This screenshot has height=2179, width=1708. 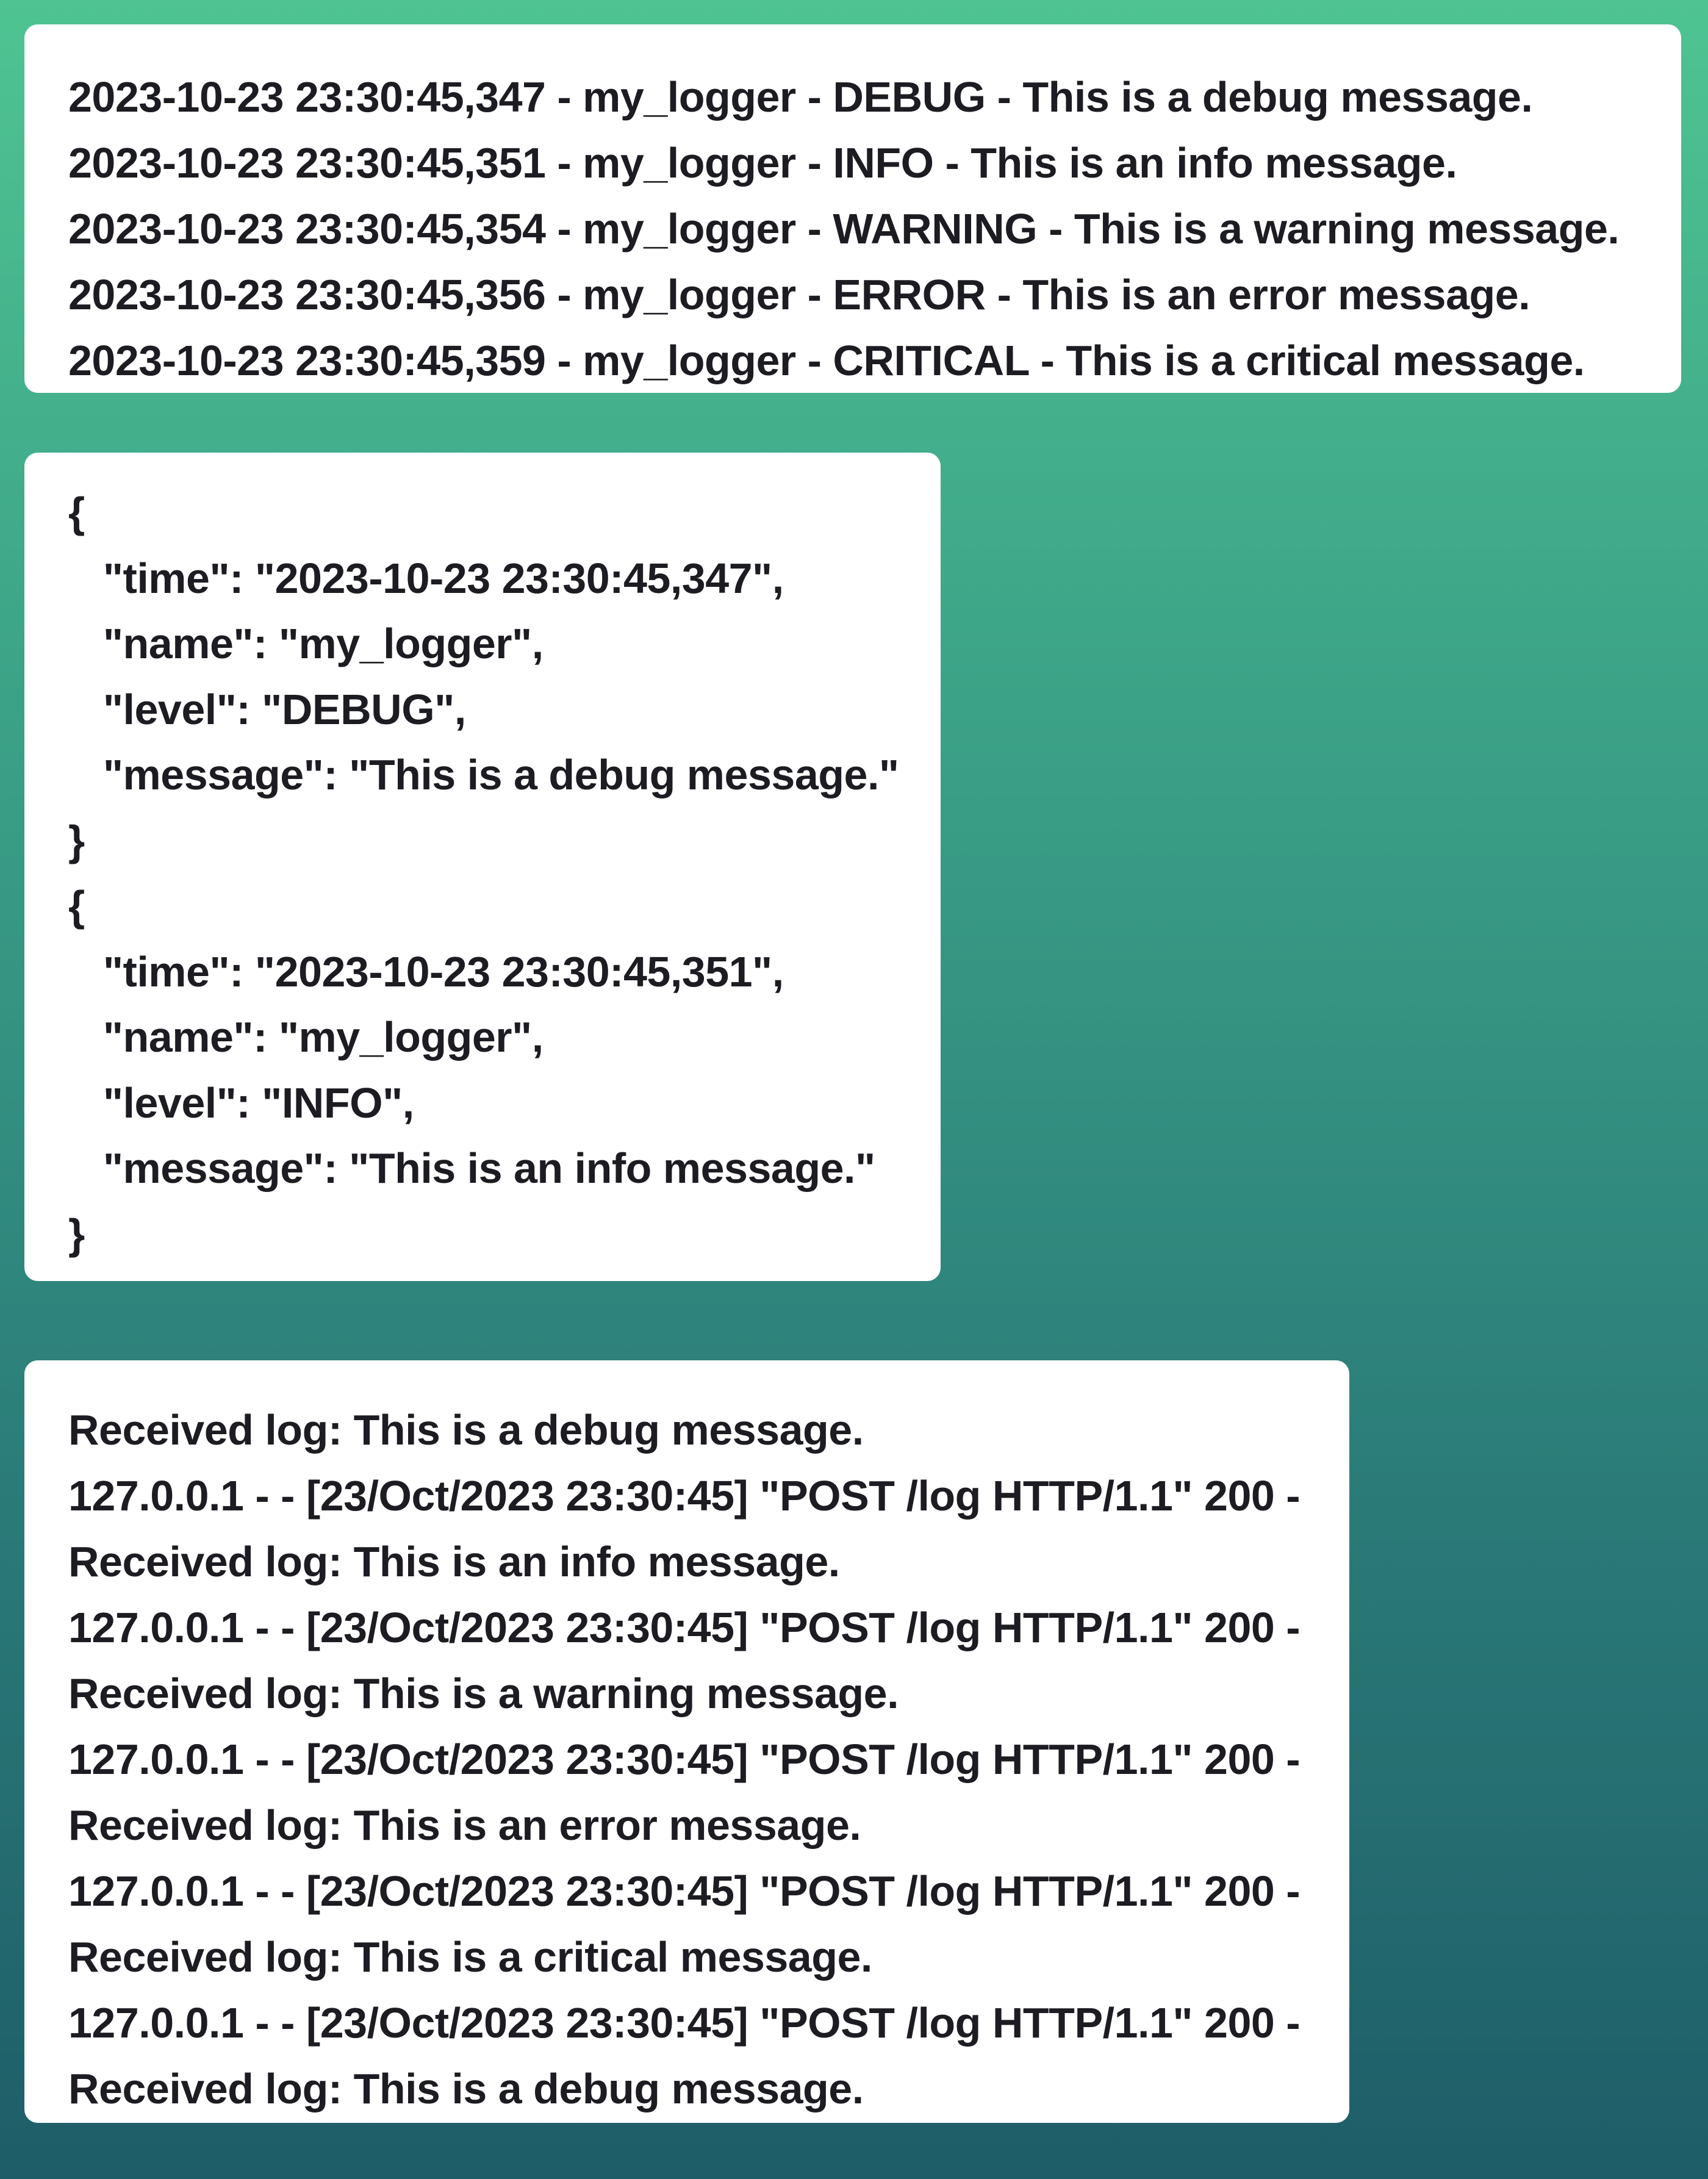 What do you see at coordinates (483, 775) in the screenshot?
I see `json-log-line: "message": "This is a debug message."` at bounding box center [483, 775].